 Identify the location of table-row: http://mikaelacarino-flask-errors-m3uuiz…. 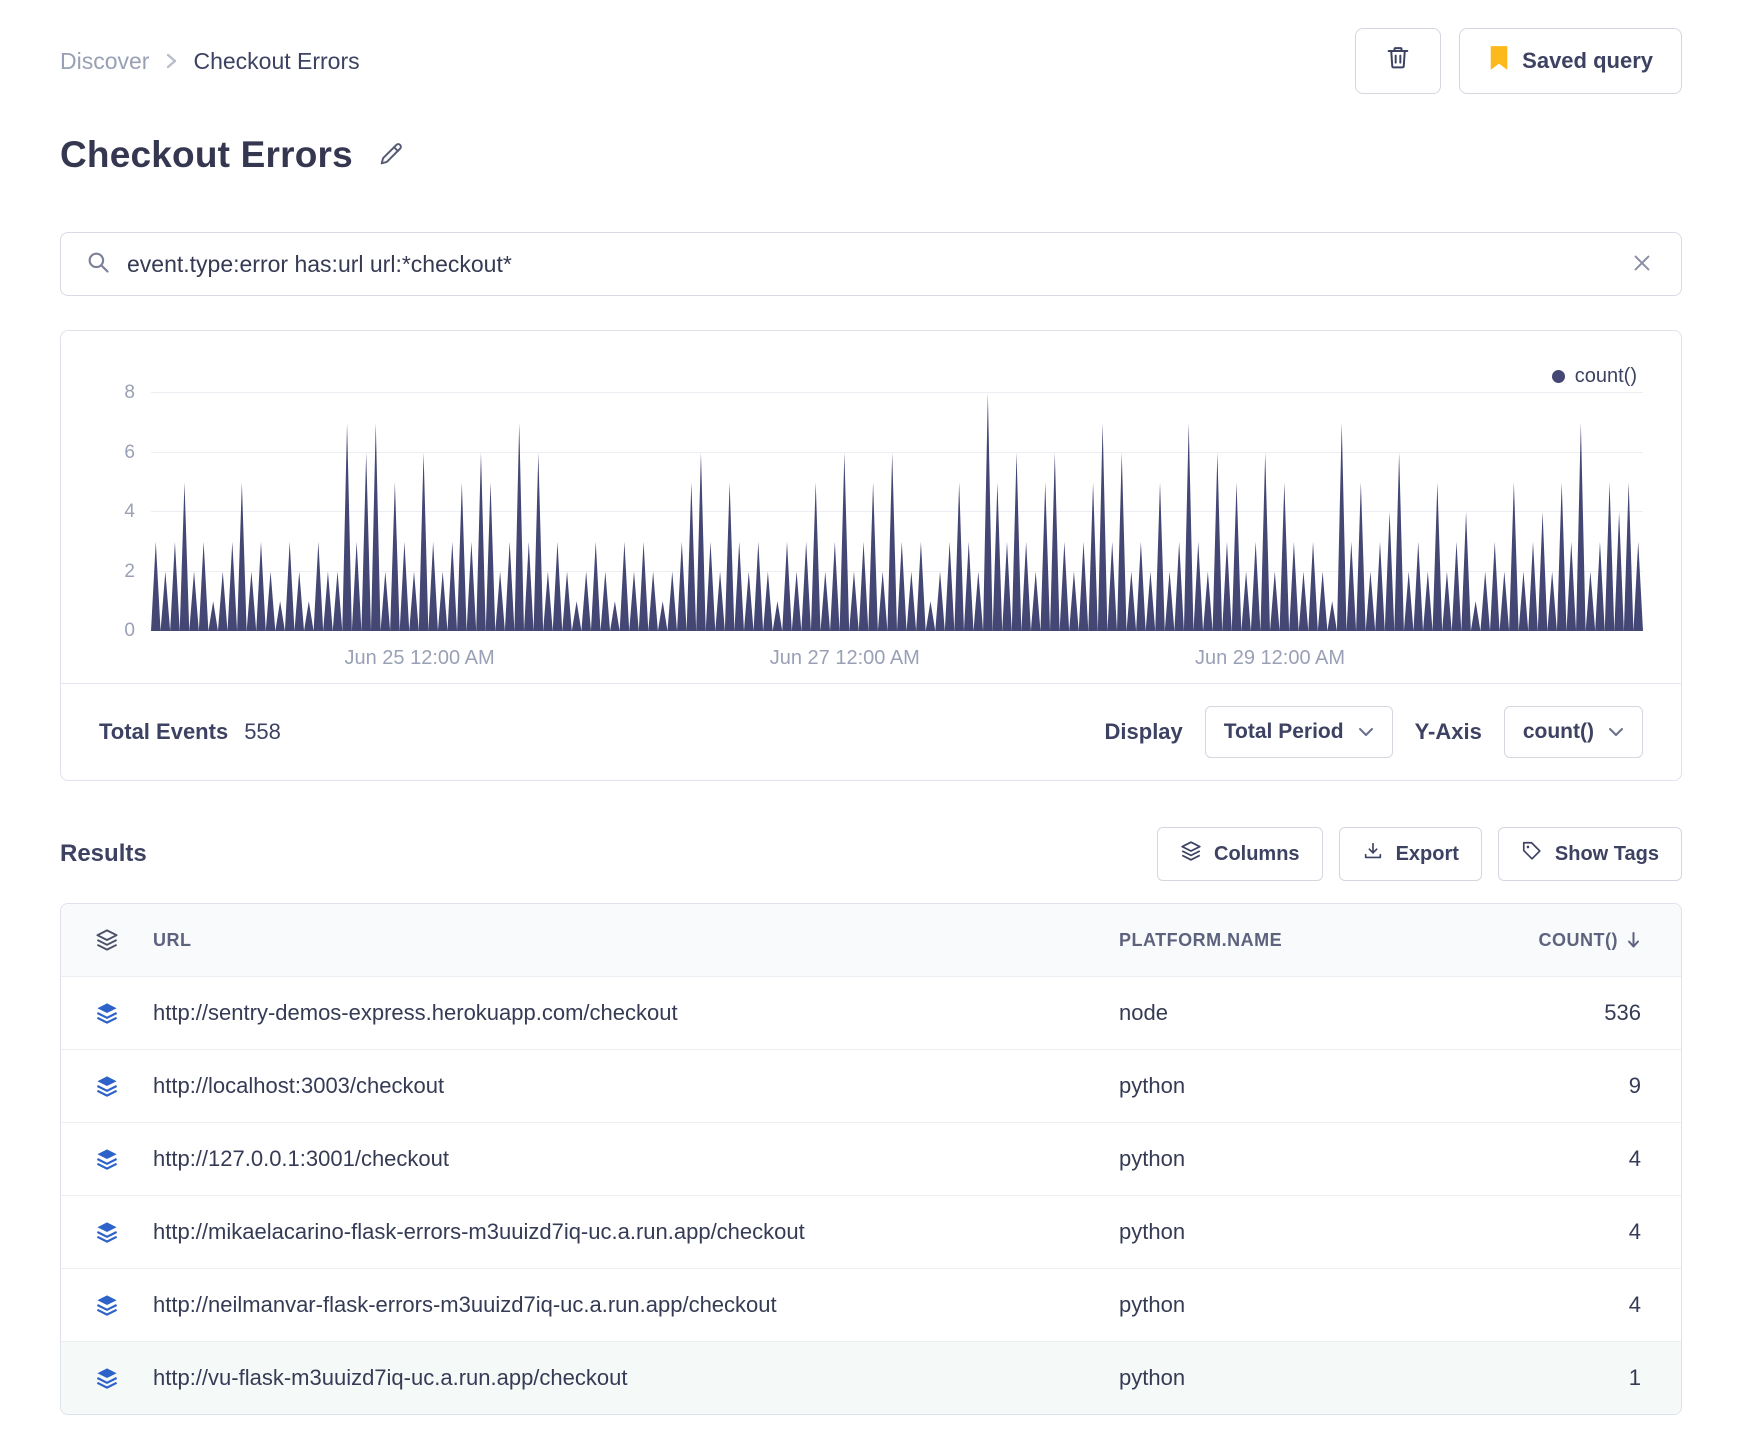
(871, 1231).